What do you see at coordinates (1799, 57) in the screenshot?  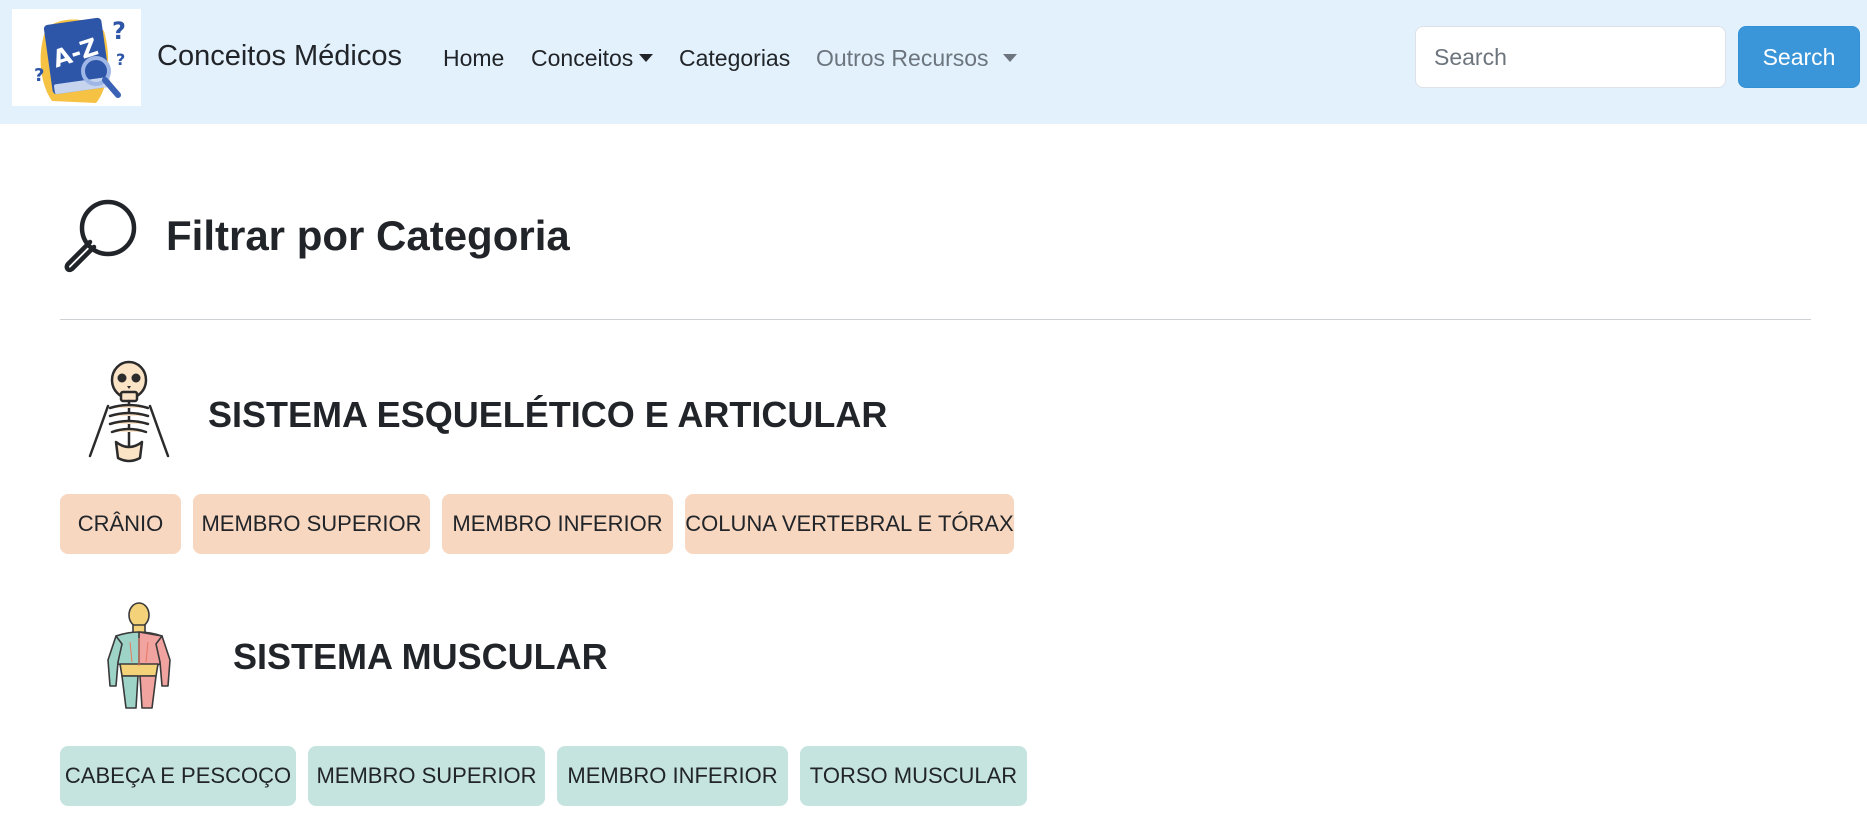 I see `search-button: Search` at bounding box center [1799, 57].